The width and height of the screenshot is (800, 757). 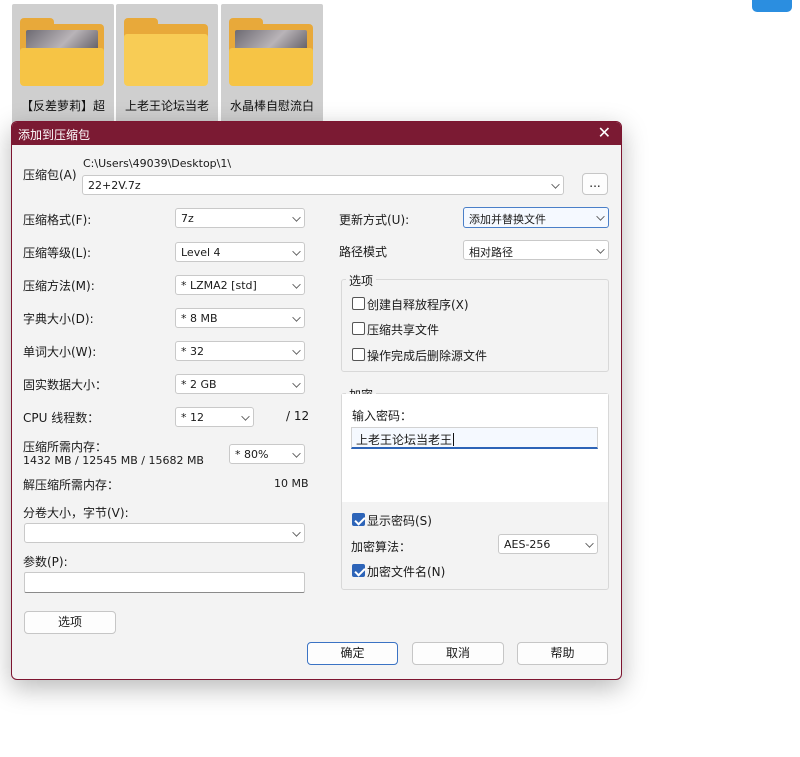 What do you see at coordinates (323, 185) in the screenshot?
I see `archive-name-combo: 22+2V.7z` at bounding box center [323, 185].